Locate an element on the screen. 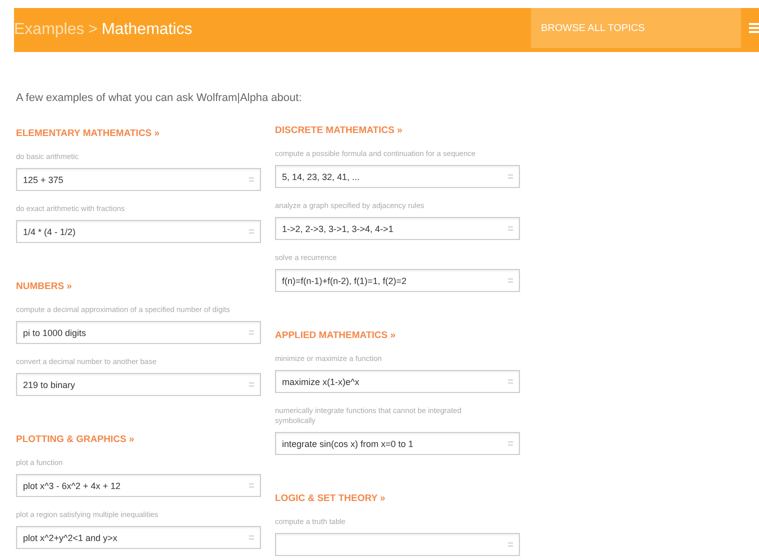 The height and width of the screenshot is (560, 759). query-field is located at coordinates (397, 544).